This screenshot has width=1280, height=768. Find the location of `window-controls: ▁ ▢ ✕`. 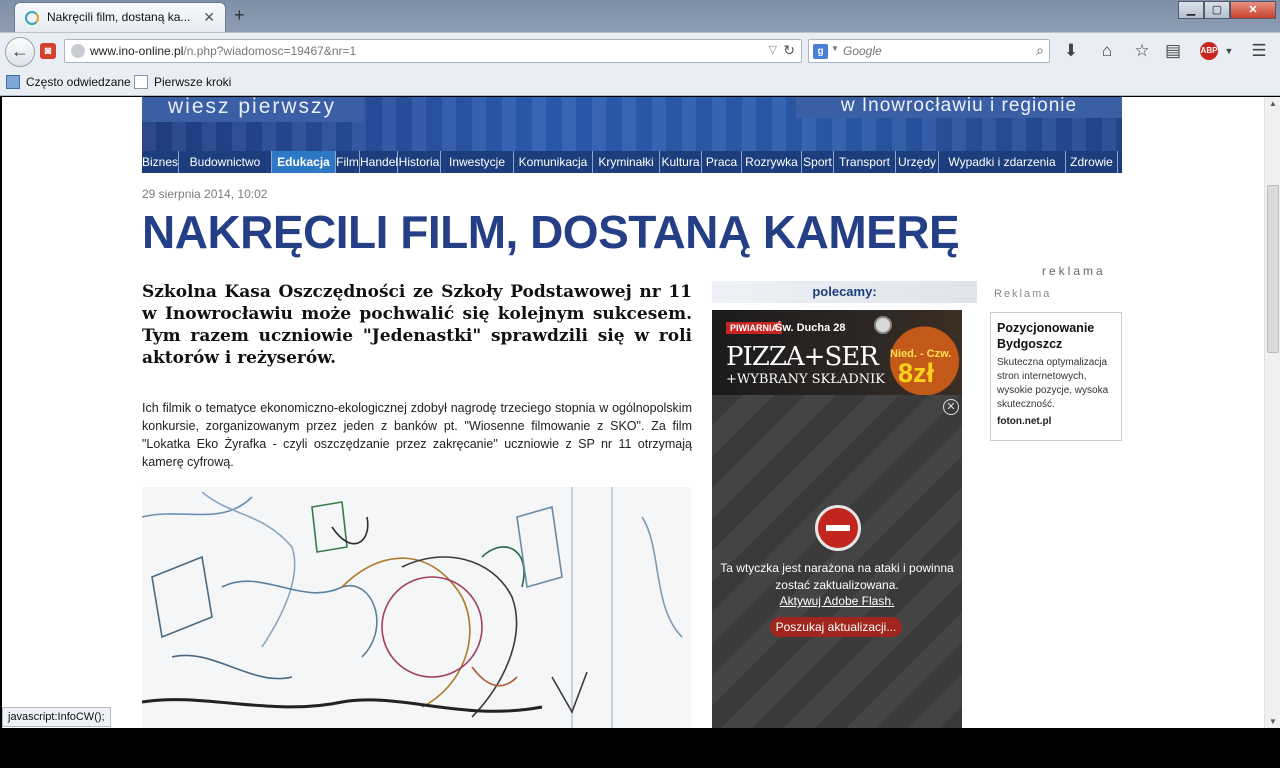

window-controls: ▁ ▢ ✕ is located at coordinates (1227, 11).